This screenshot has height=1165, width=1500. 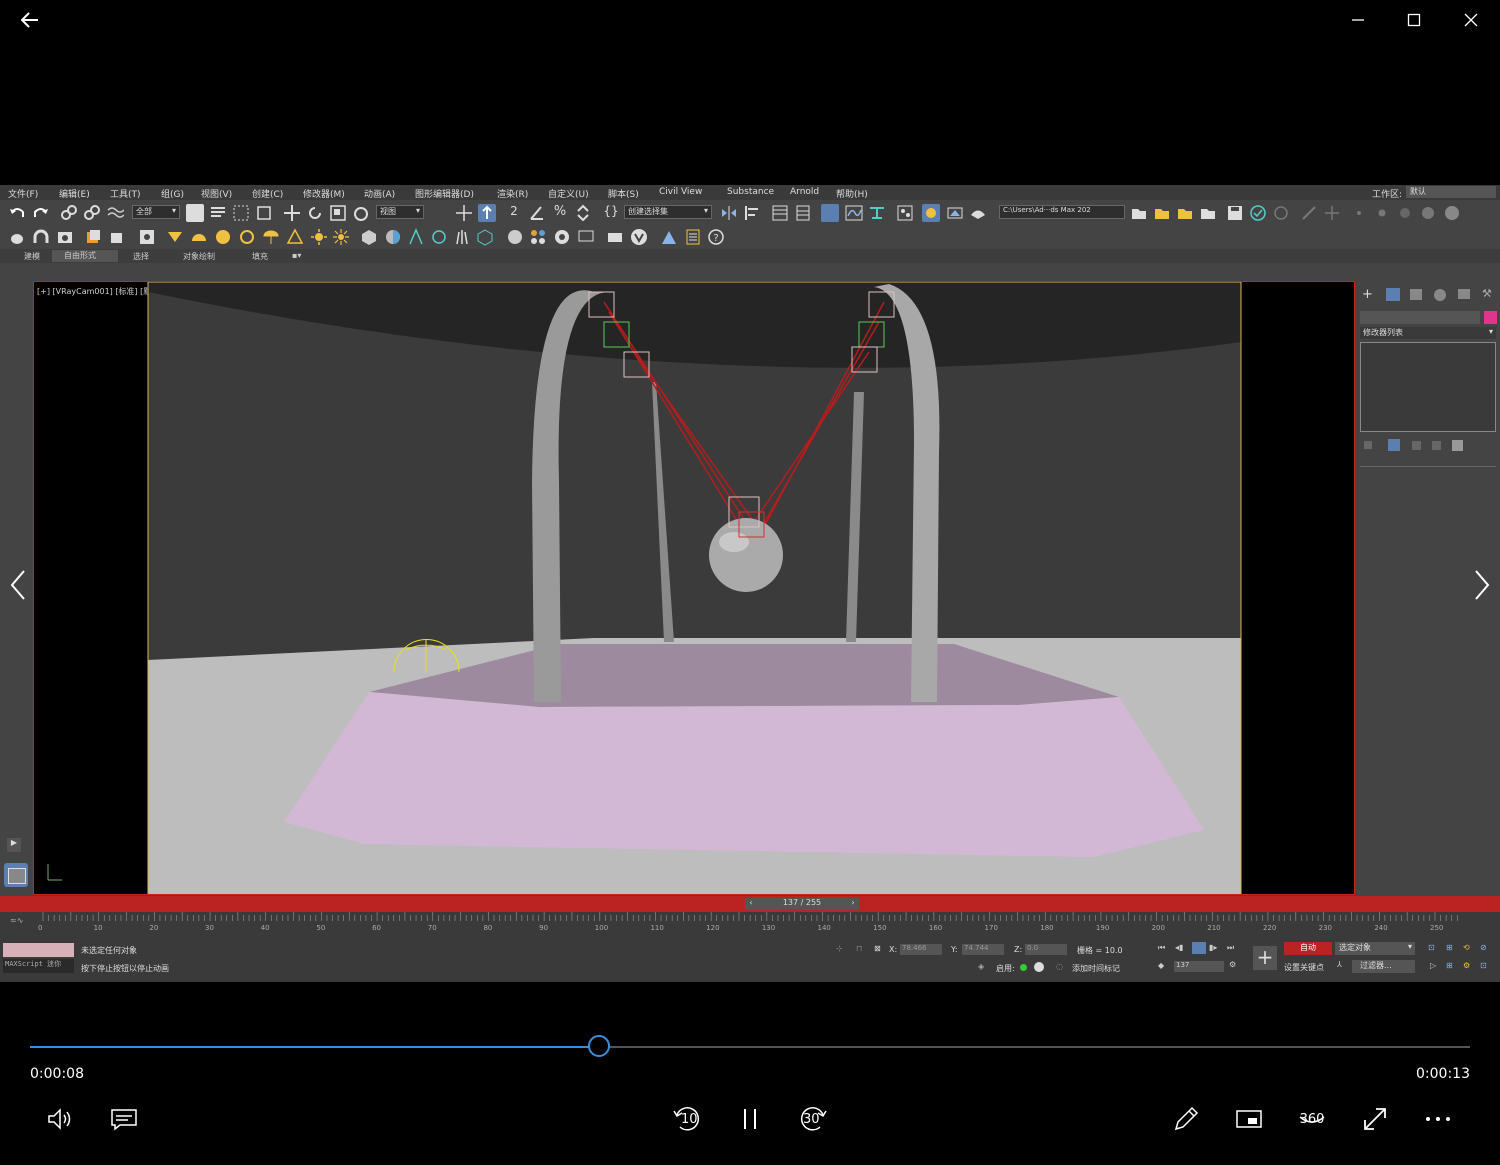 I want to click on maxscript-listener, so click(x=38, y=950).